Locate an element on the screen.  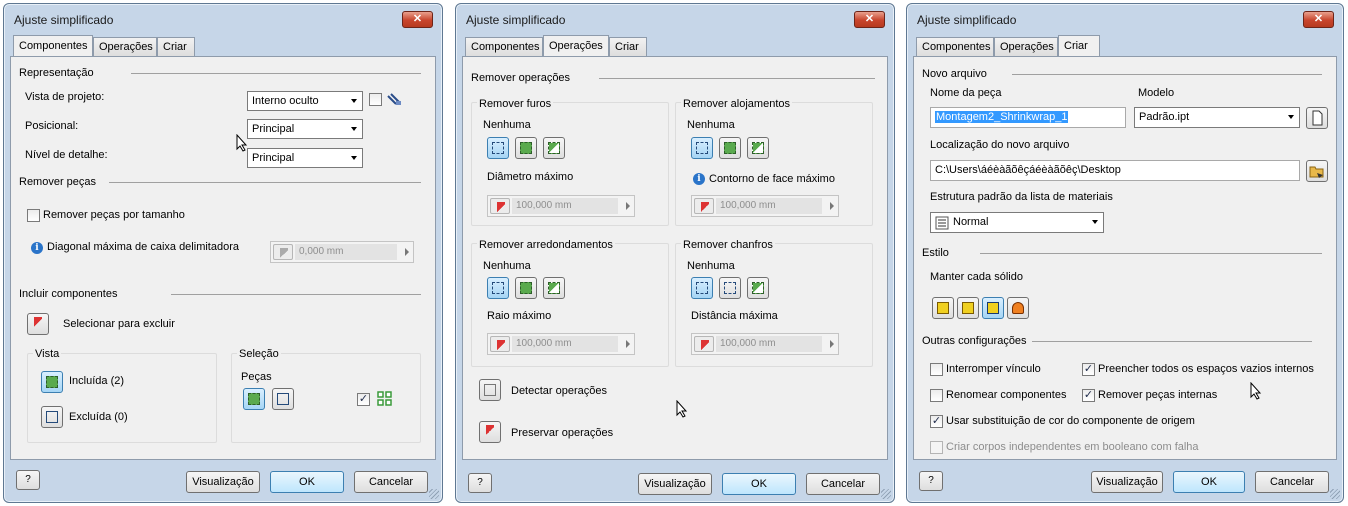
style-surface-button is located at coordinates (993, 308).